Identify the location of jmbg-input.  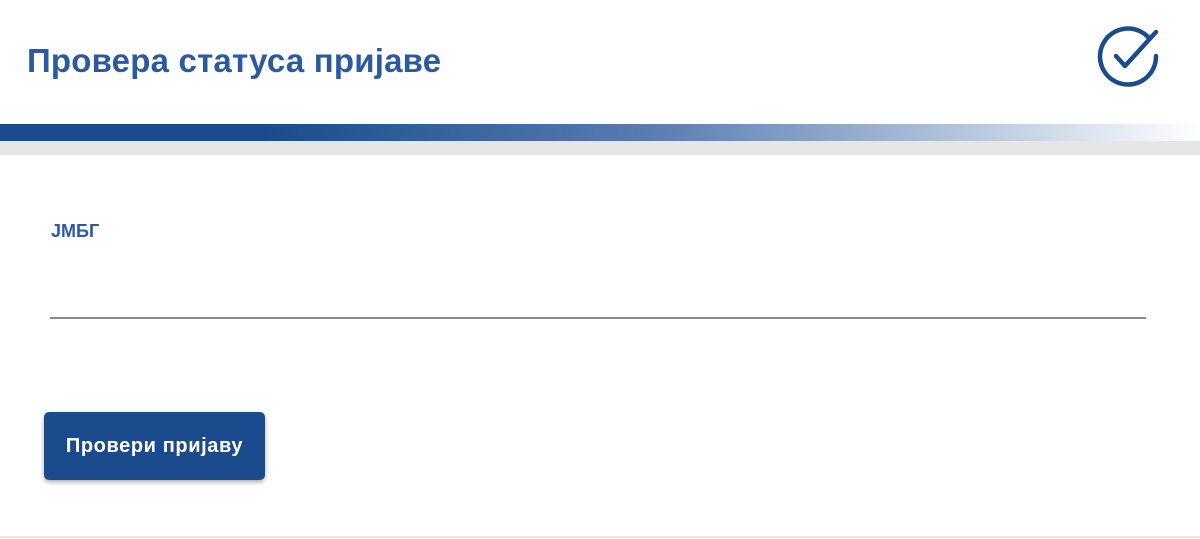
(598, 290).